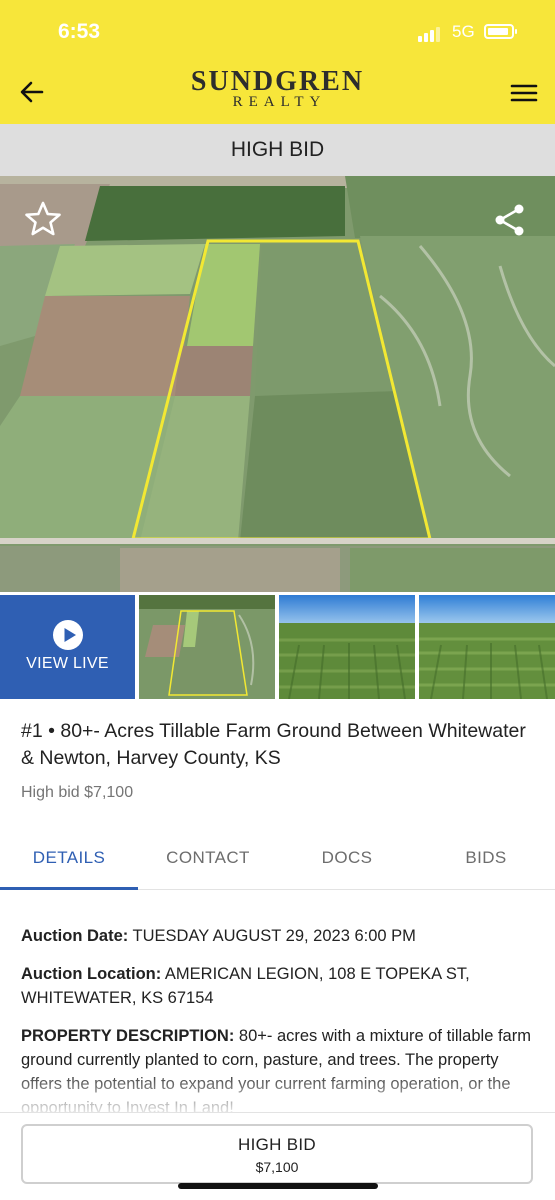 The image size is (555, 1200). I want to click on high-bid-button-amount: $7,100, so click(277, 1167).